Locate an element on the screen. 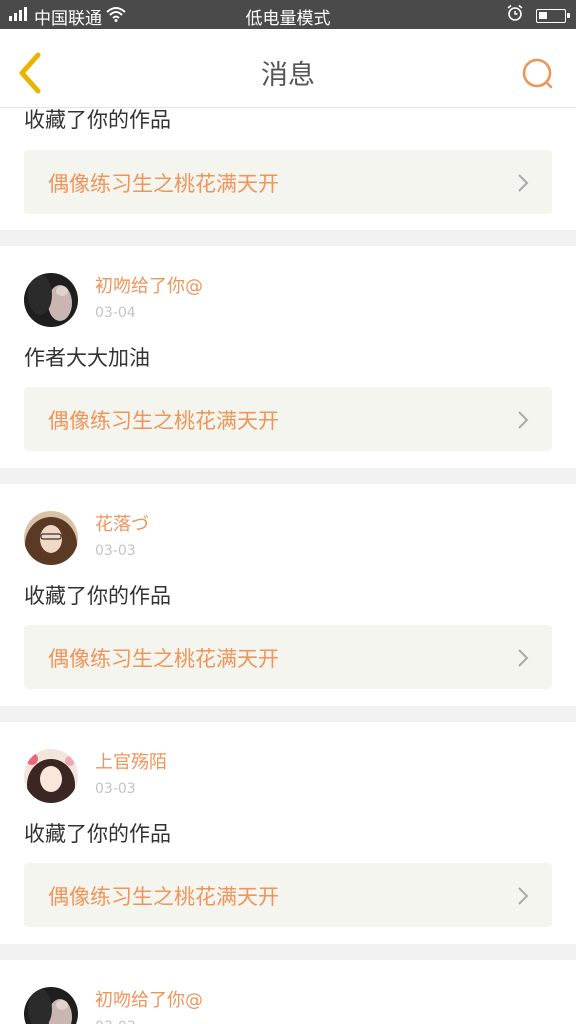  page-title: 消息 is located at coordinates (288, 75).